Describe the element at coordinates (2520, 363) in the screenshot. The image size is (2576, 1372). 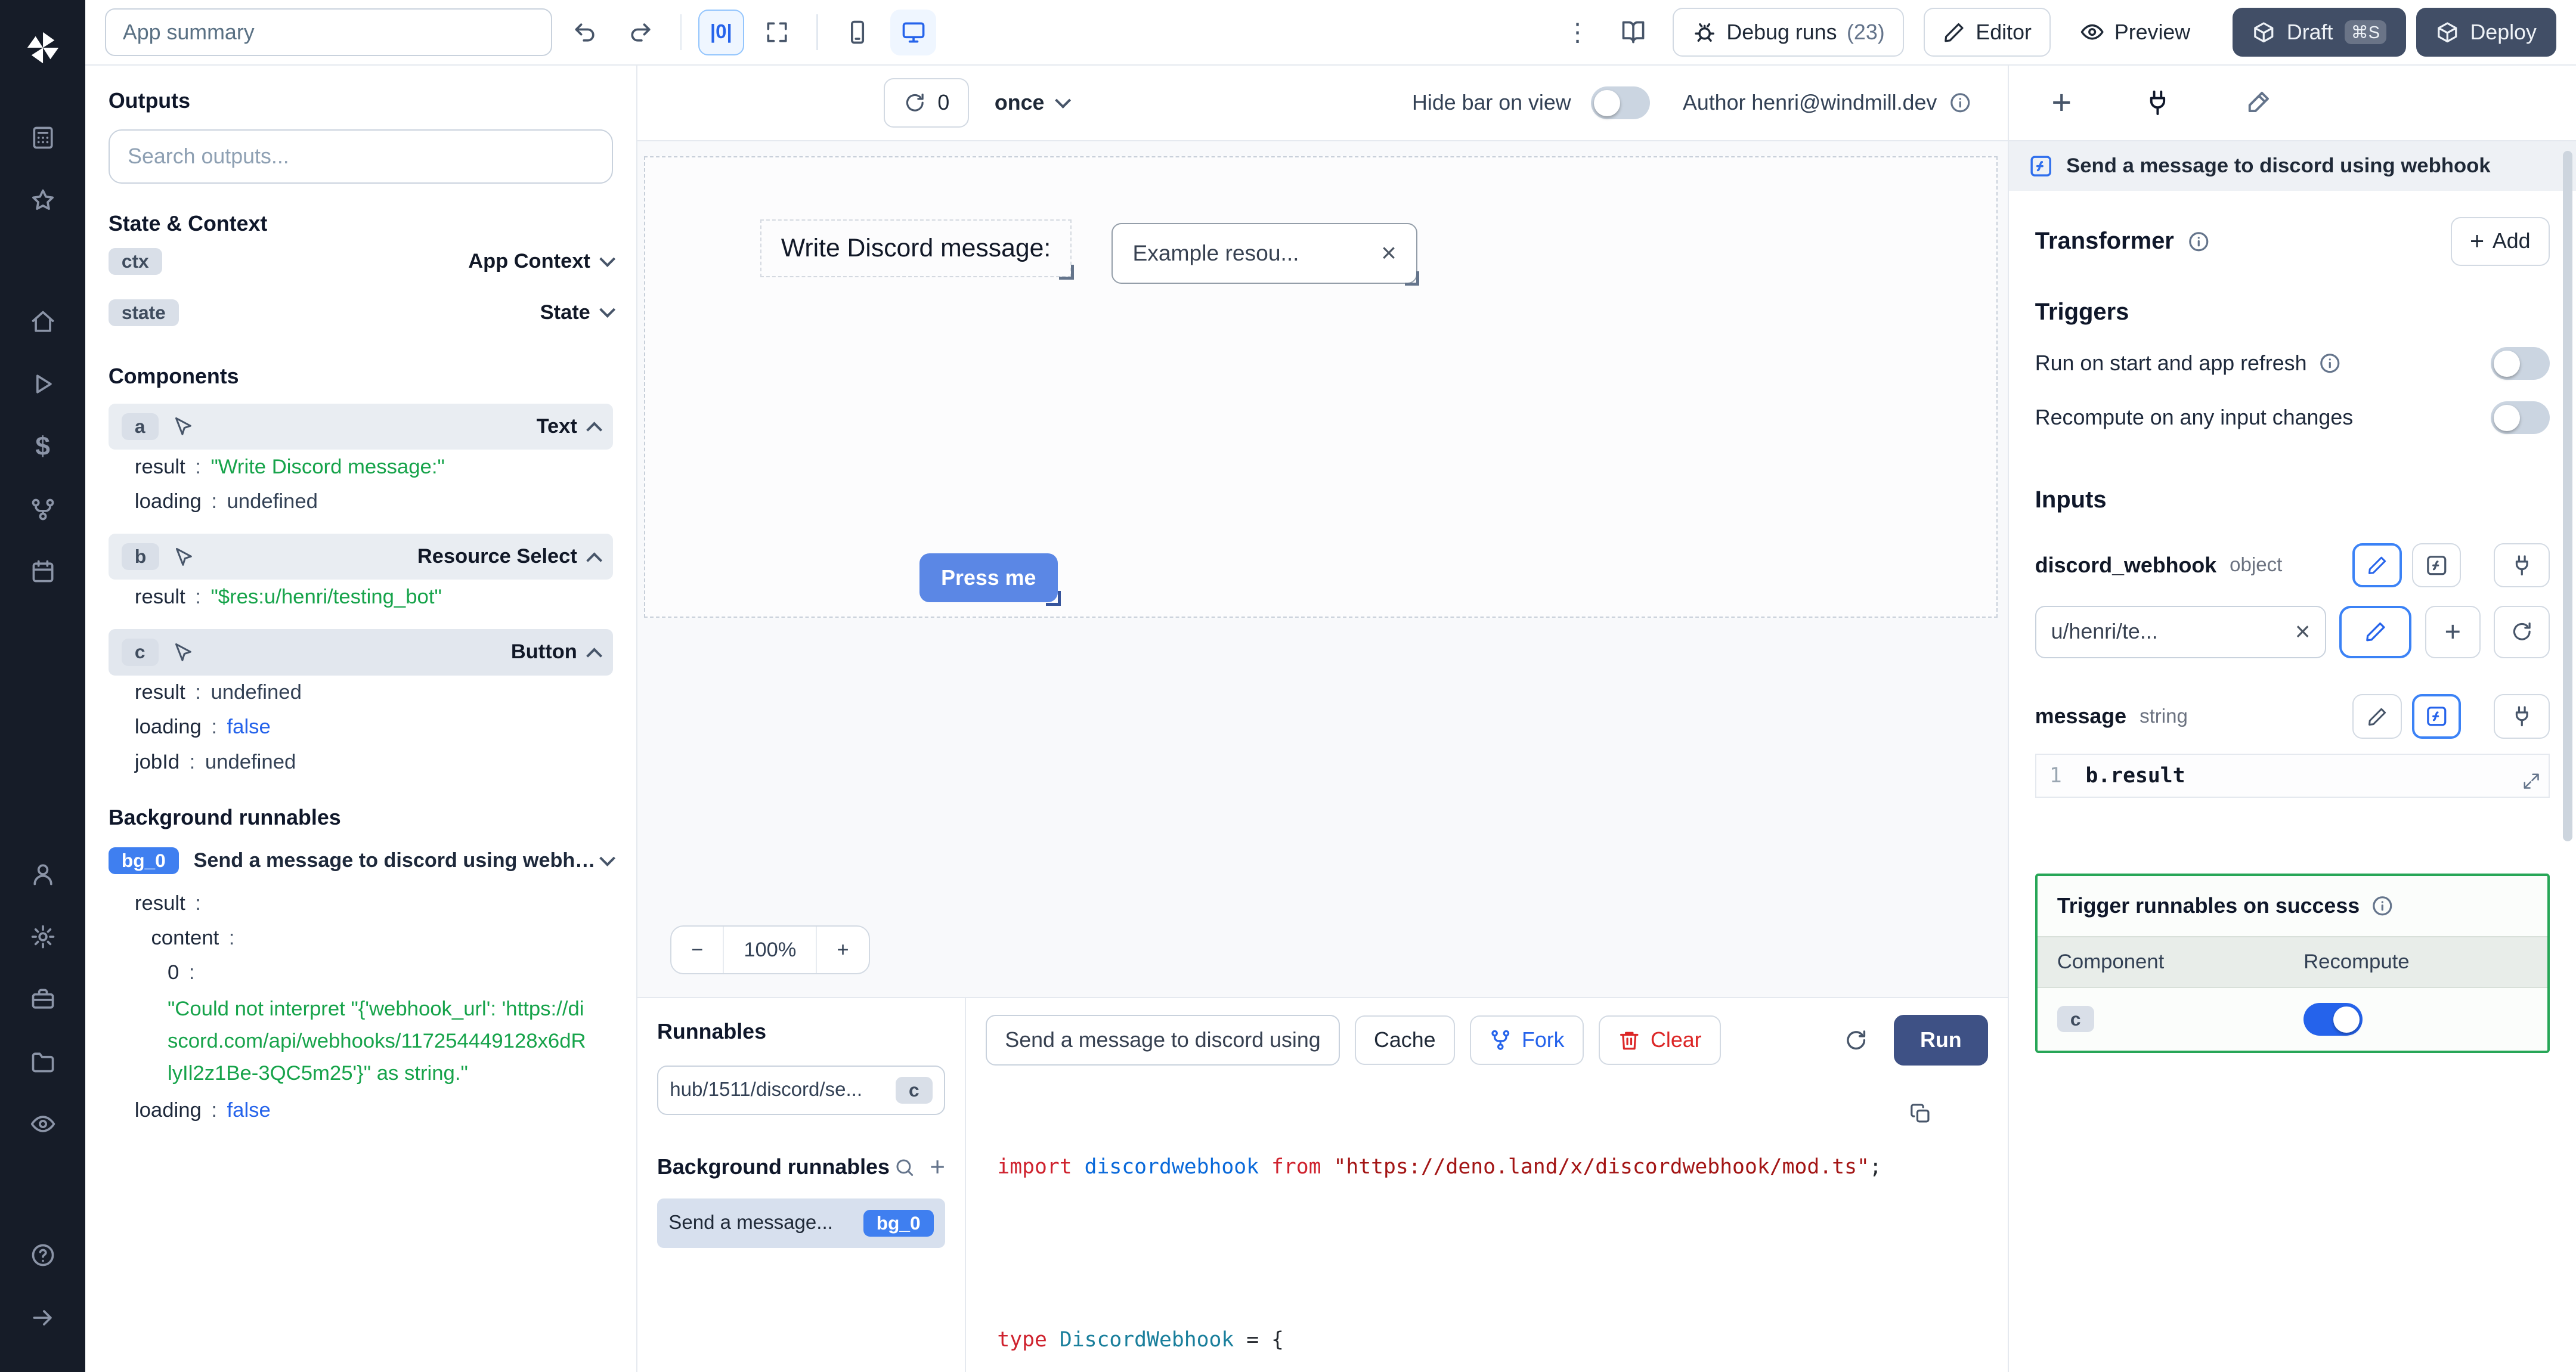
I see `run-on-start-toggle` at that location.